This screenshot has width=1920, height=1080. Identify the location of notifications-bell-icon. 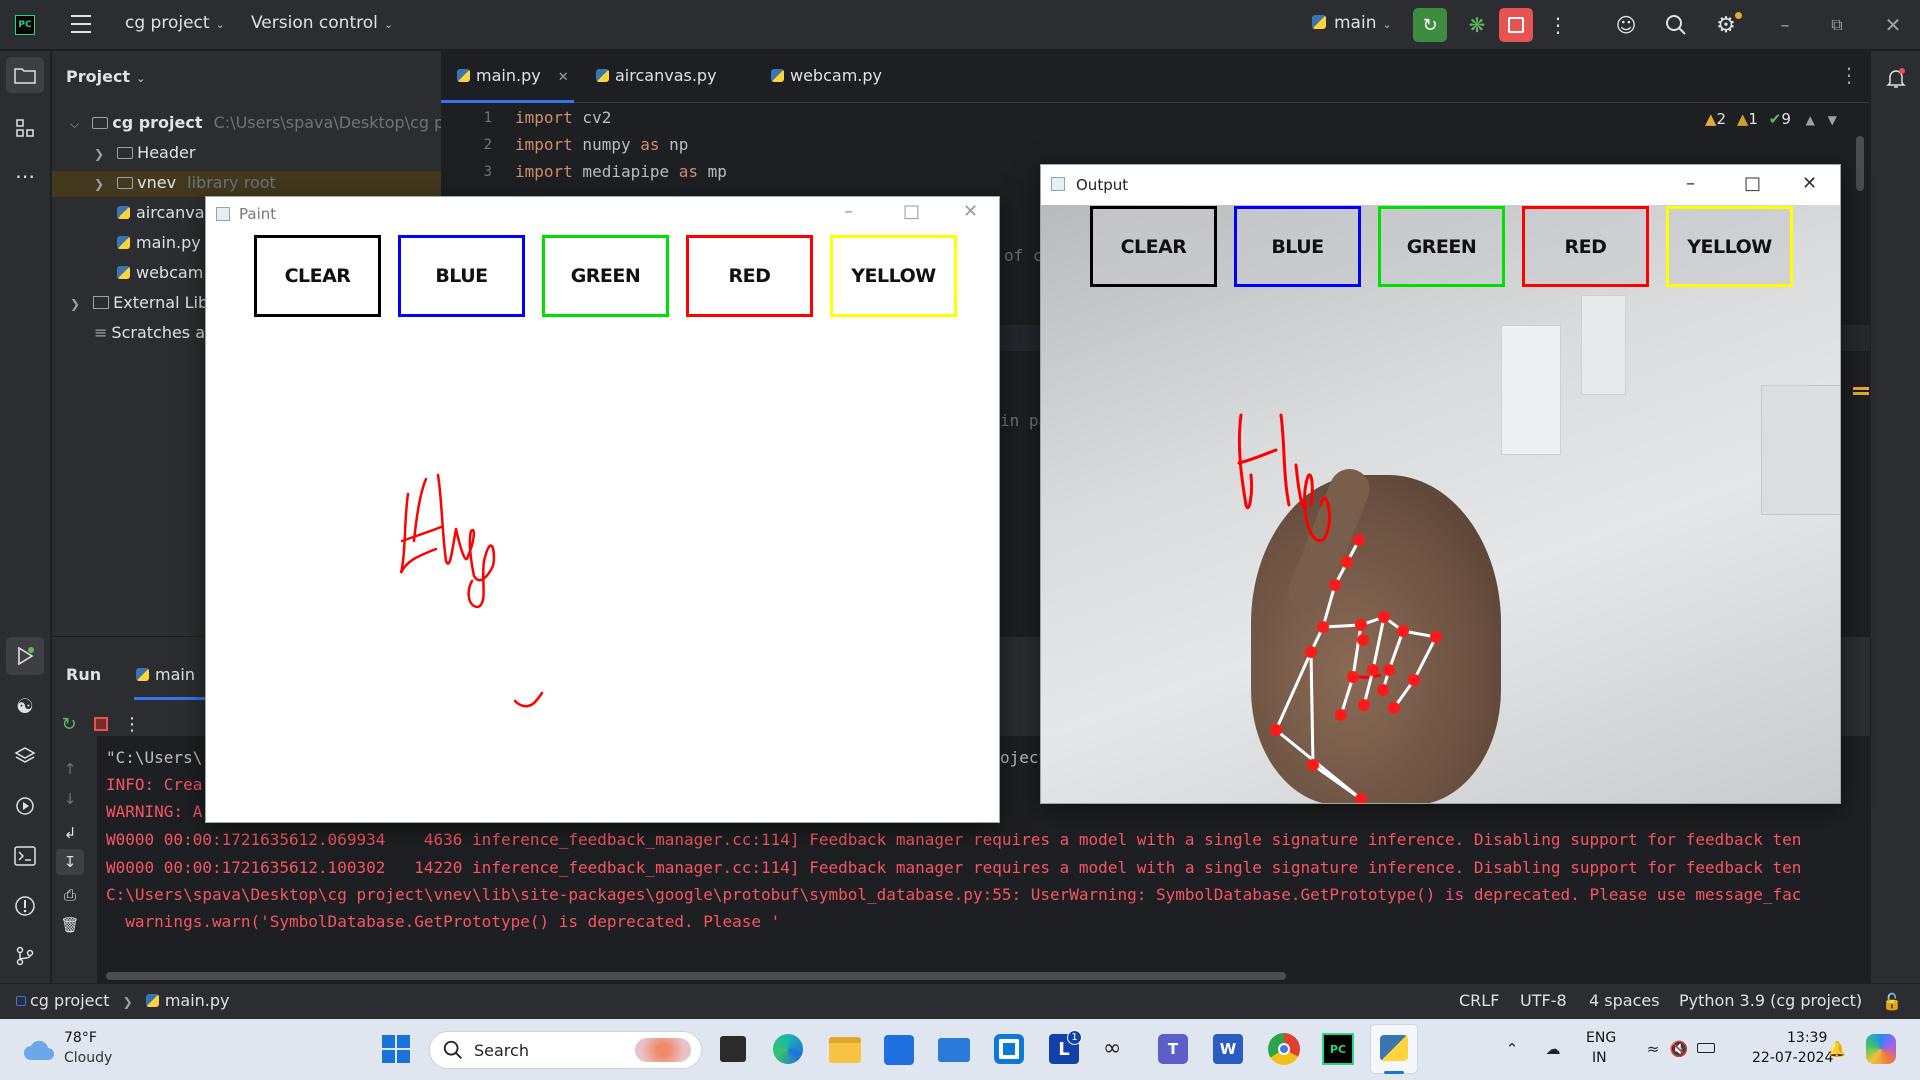
(1896, 78).